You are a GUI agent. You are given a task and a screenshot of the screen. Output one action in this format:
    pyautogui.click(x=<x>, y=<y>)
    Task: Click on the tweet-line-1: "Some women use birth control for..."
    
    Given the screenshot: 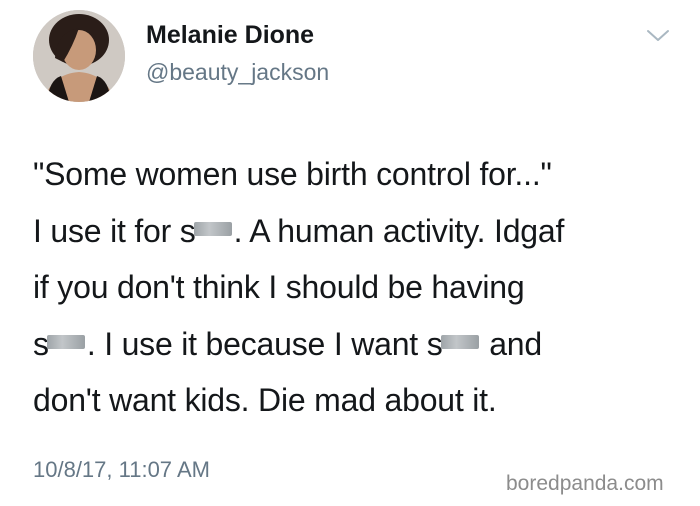 What is the action you would take?
    pyautogui.click(x=360, y=174)
    